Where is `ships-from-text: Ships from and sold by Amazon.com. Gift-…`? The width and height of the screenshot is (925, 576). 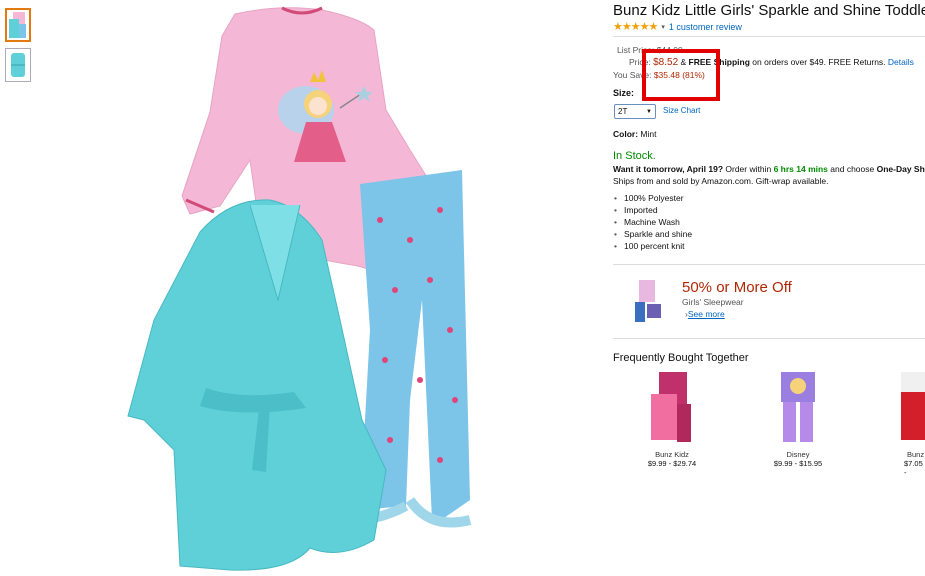 ships-from-text: Ships from and sold by Amazon.com. Gift-… is located at coordinates (721, 181).